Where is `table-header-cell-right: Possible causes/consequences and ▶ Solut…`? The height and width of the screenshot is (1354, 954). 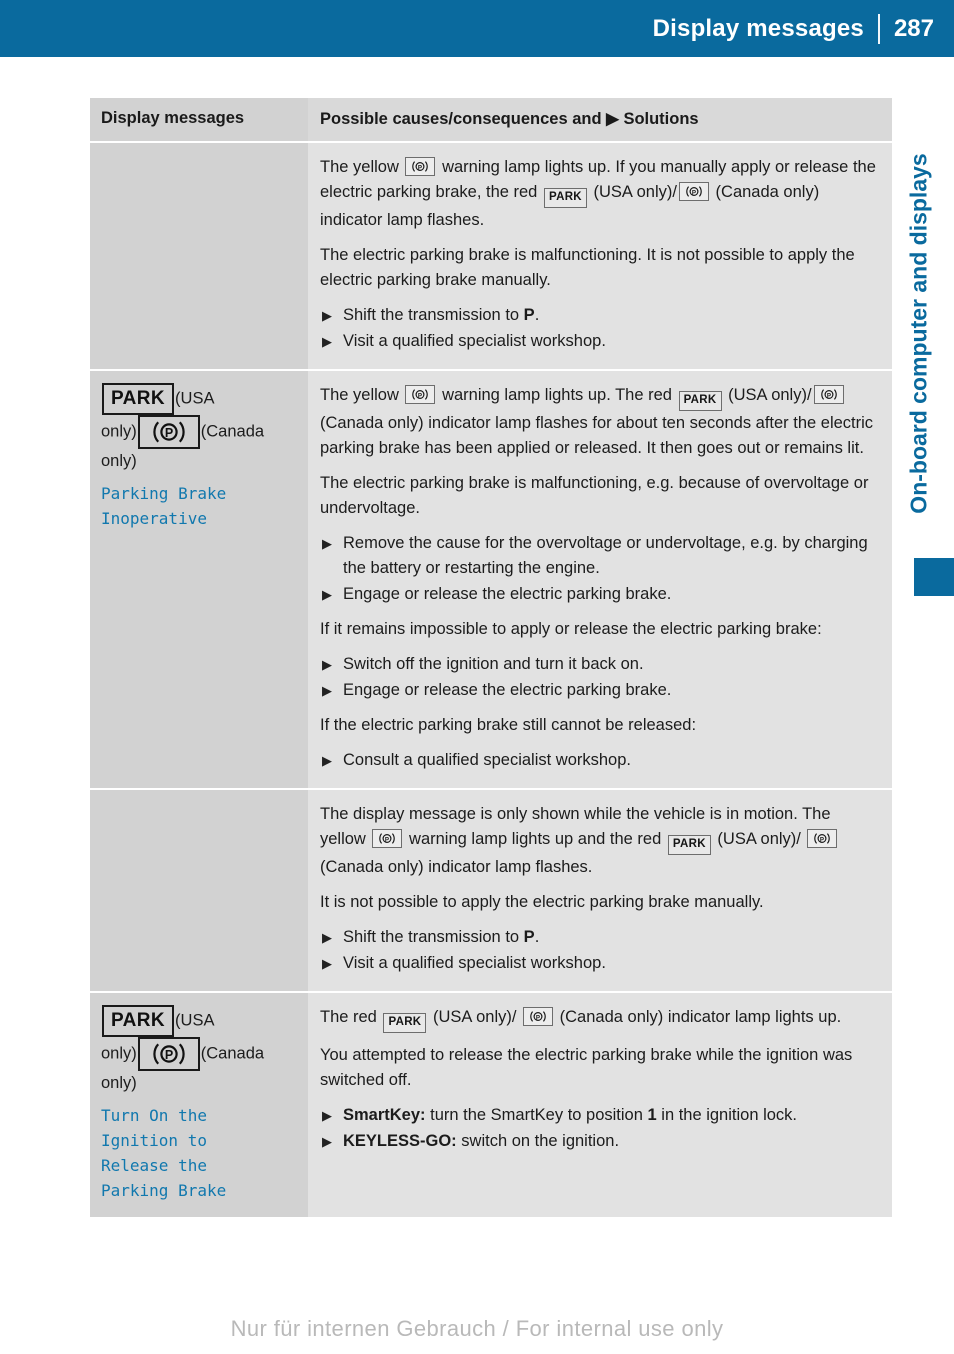
table-header-cell-right: Possible causes/consequences and ▶ Solut… is located at coordinates (600, 119).